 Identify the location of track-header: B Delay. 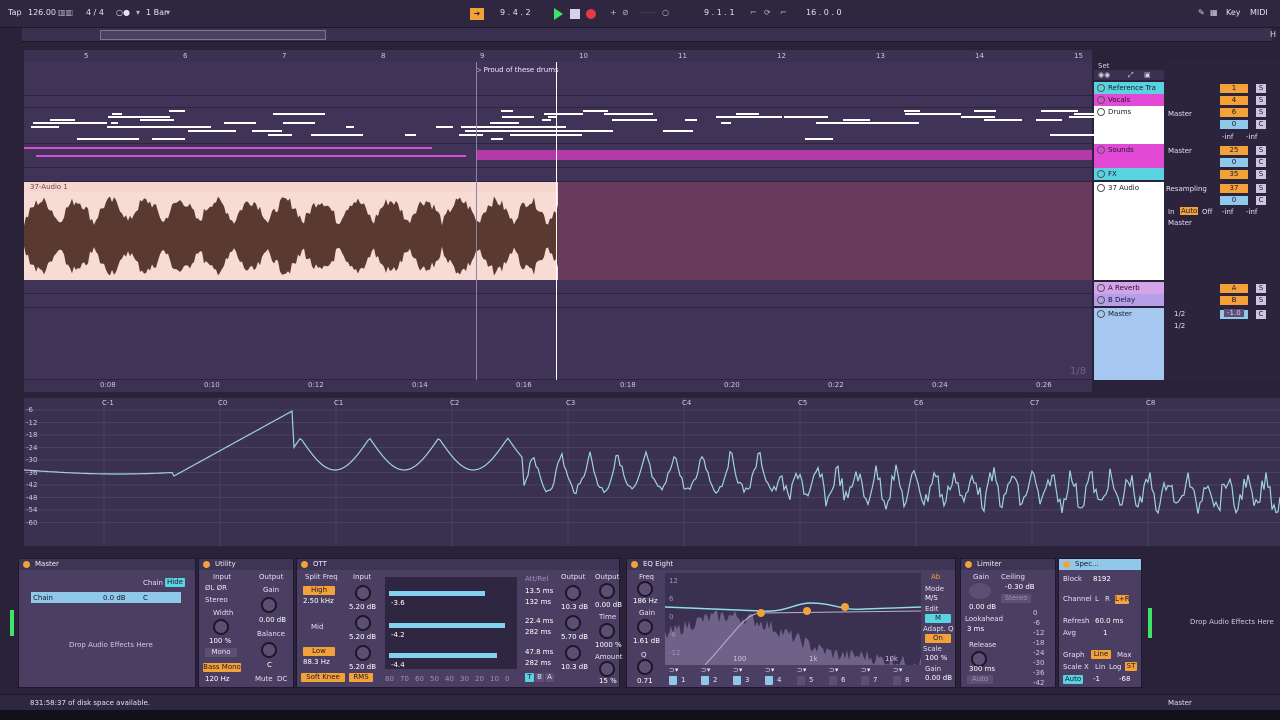
(1129, 300).